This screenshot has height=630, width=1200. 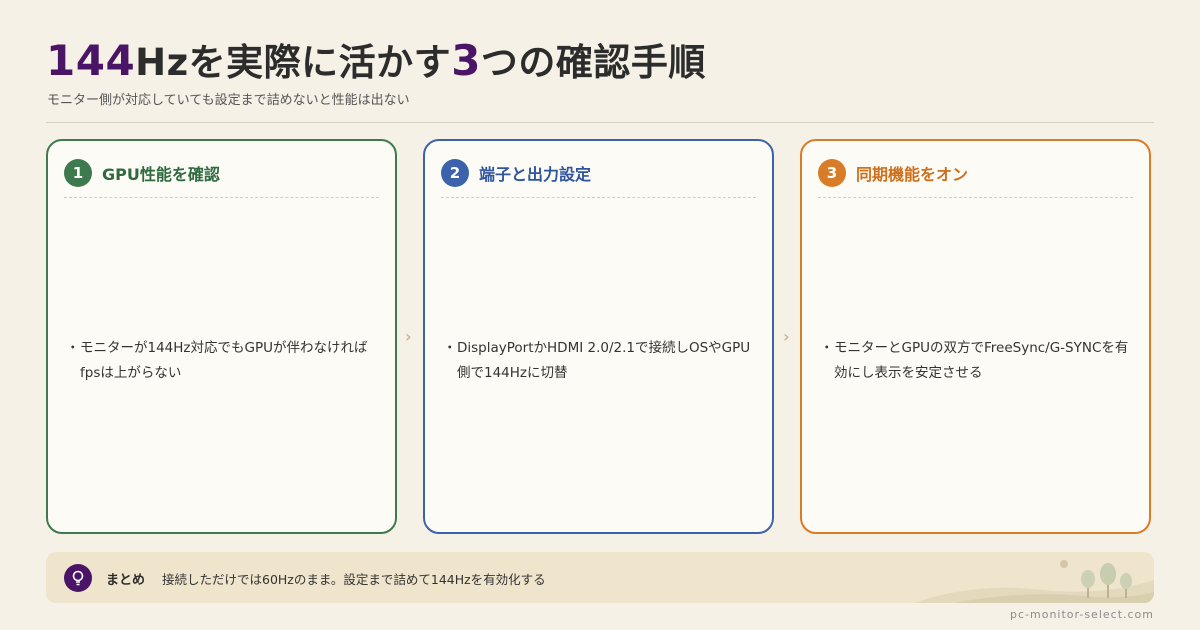 What do you see at coordinates (91, 60) in the screenshot?
I see `title-number-144: 144` at bounding box center [91, 60].